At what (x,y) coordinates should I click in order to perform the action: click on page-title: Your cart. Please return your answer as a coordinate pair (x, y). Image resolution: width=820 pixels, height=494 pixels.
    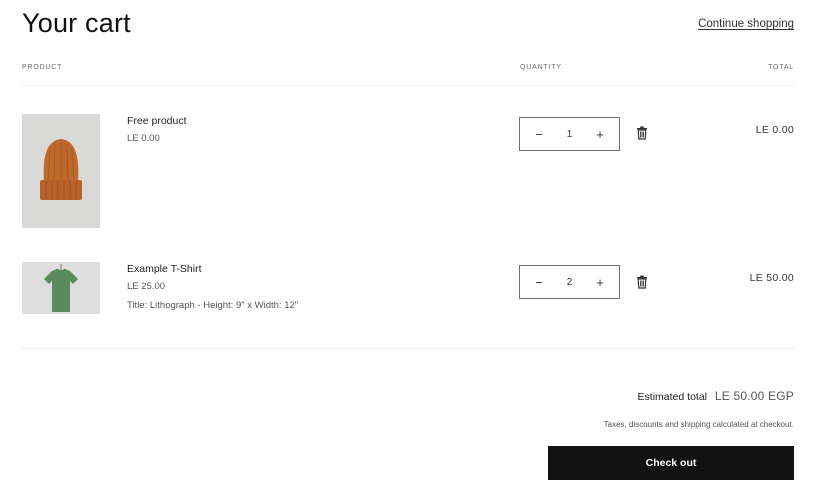
    Looking at the image, I should click on (76, 23).